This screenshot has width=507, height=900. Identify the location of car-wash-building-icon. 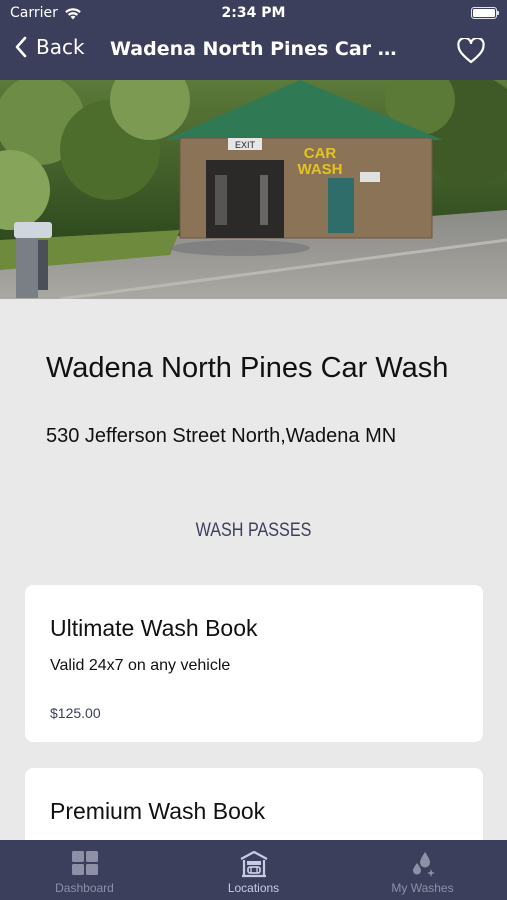
(253, 864).